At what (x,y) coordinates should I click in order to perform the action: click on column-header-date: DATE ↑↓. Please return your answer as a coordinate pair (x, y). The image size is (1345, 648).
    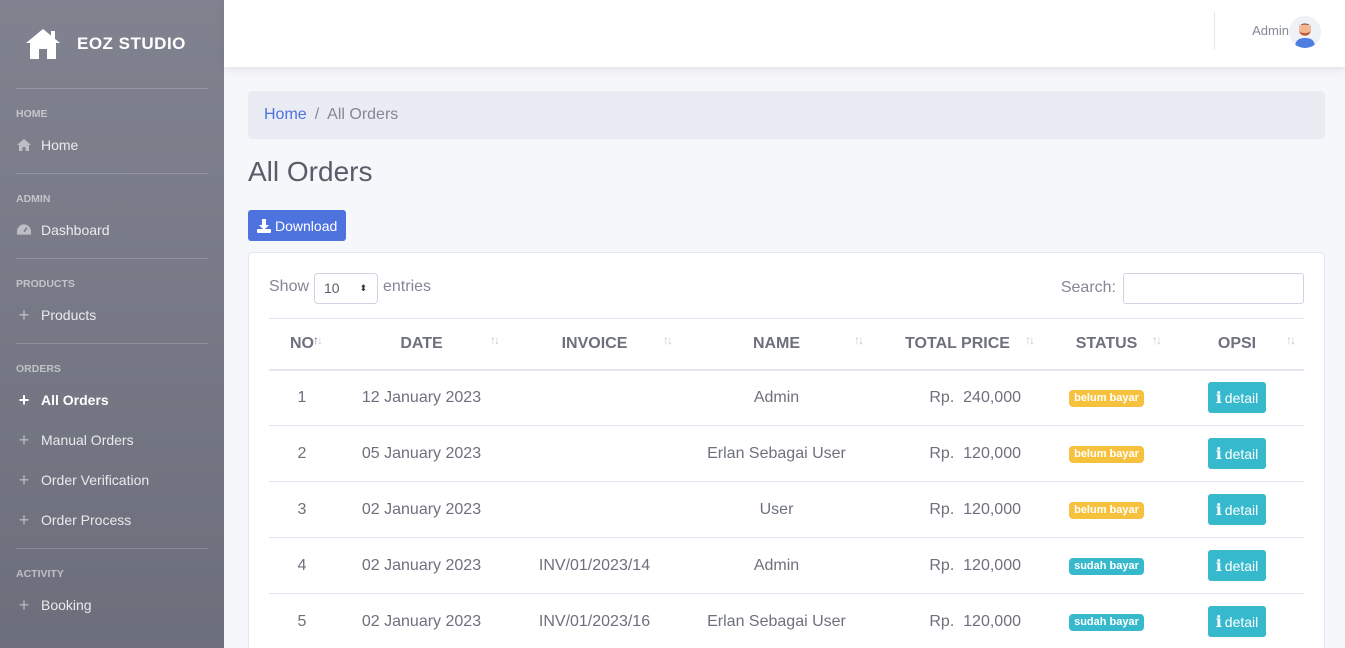
    Looking at the image, I should click on (421, 344).